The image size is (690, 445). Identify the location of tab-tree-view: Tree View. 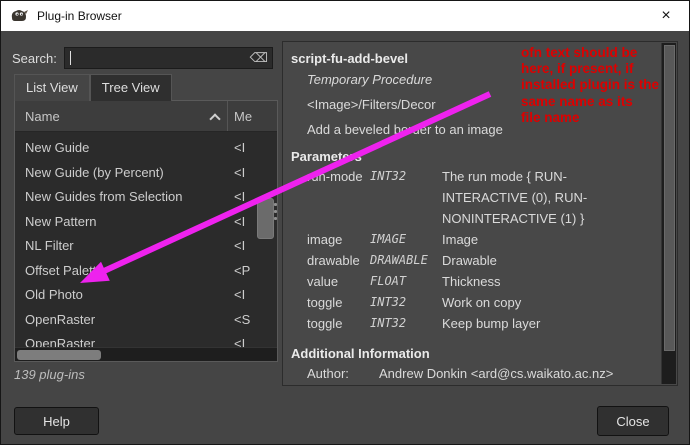
(130, 87).